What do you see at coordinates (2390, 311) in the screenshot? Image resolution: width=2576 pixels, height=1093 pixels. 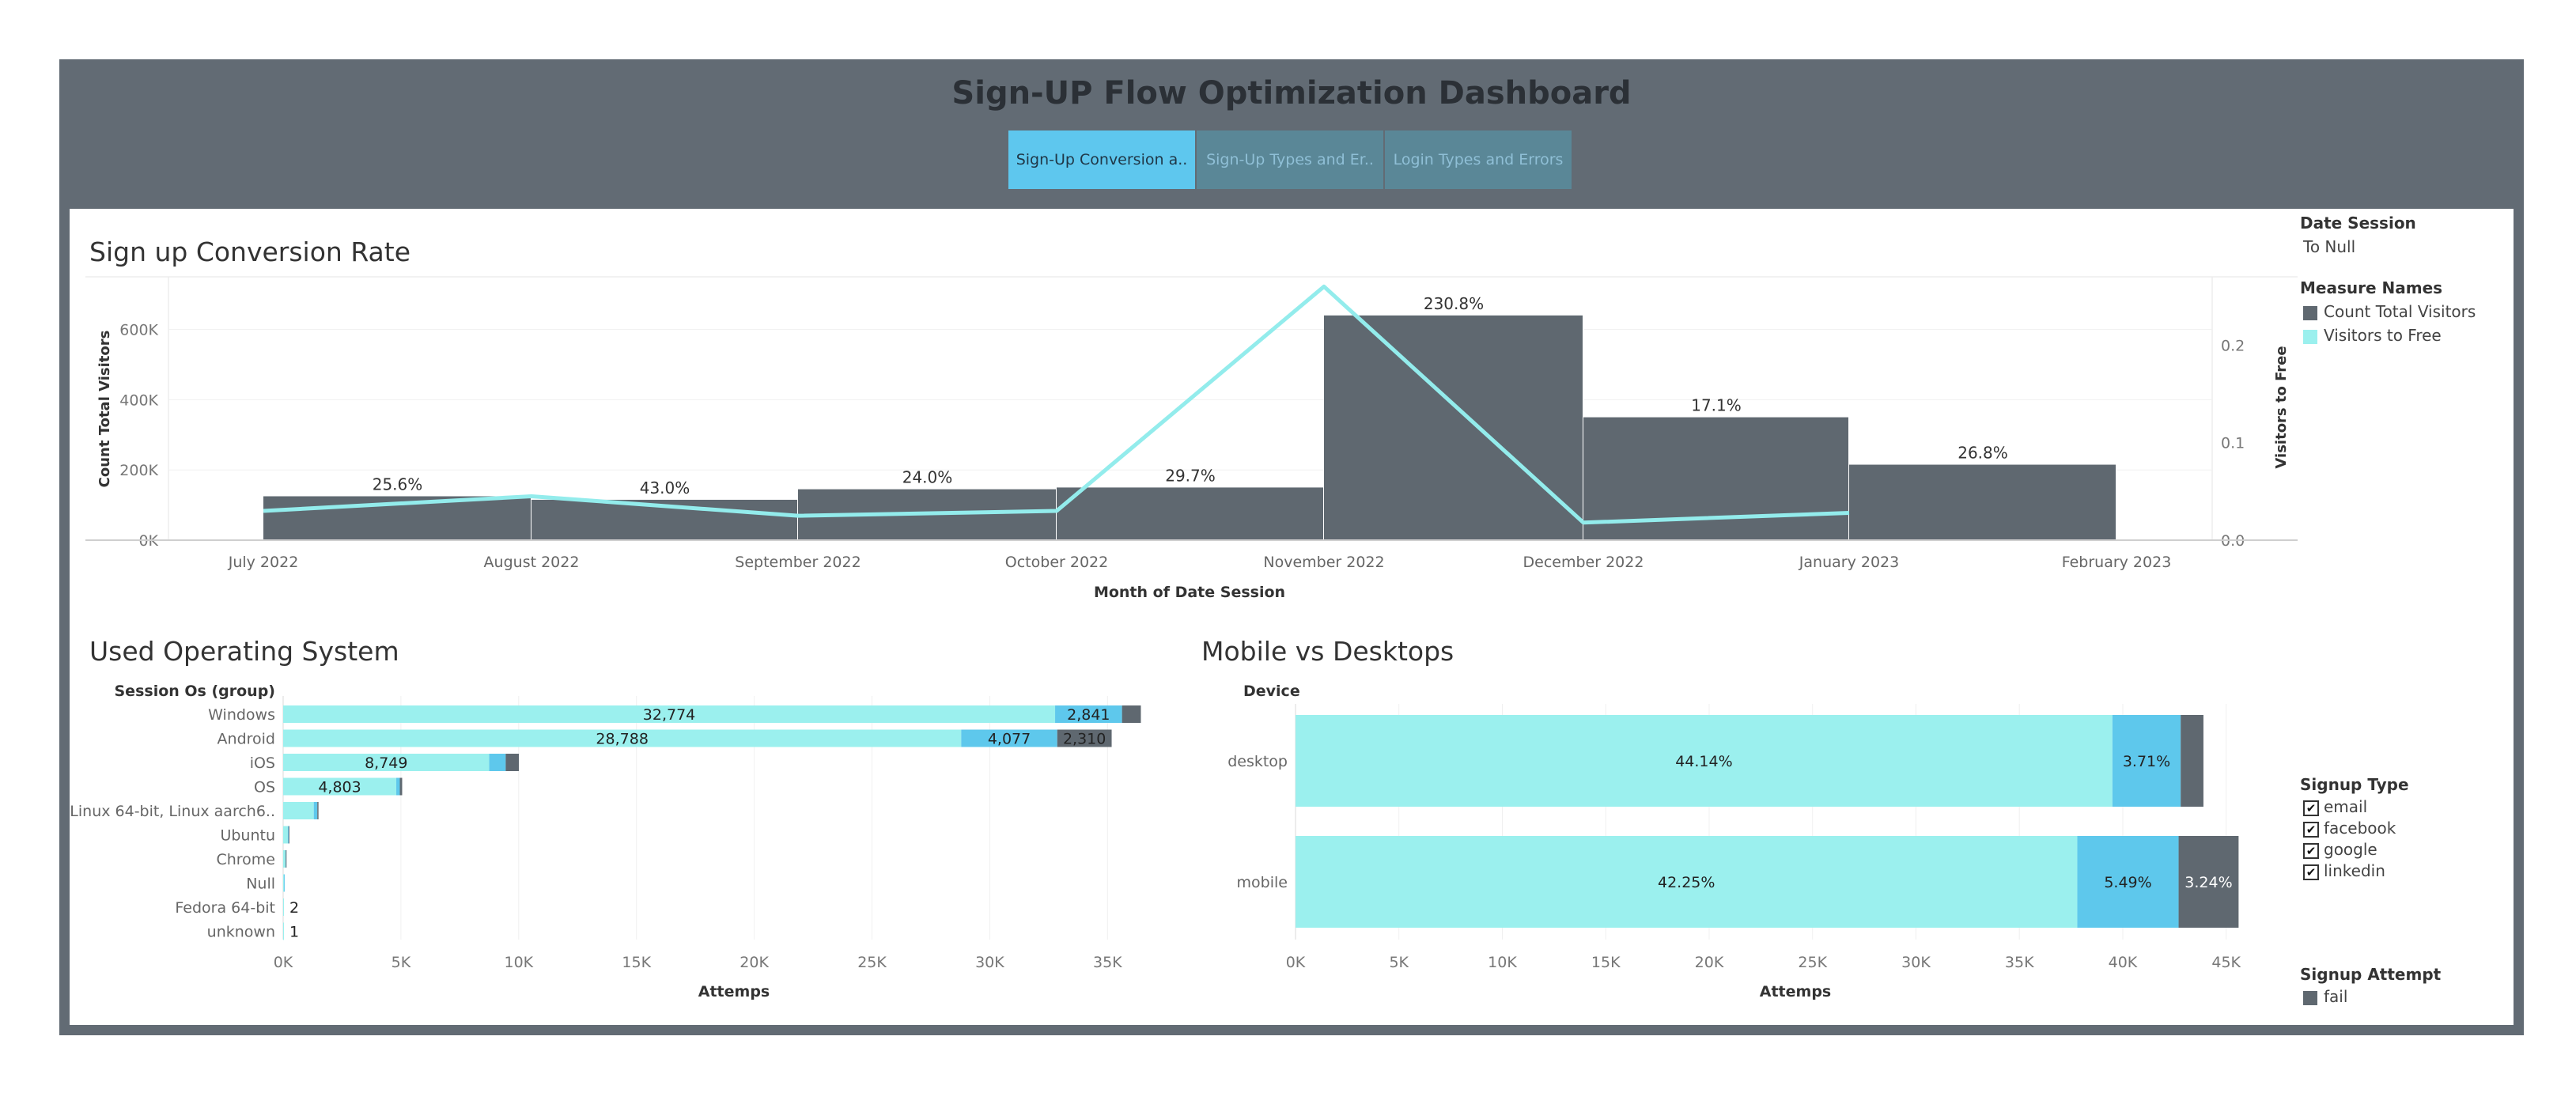 I see `legend-item-count-total-visitors: Count Total Visitors` at bounding box center [2390, 311].